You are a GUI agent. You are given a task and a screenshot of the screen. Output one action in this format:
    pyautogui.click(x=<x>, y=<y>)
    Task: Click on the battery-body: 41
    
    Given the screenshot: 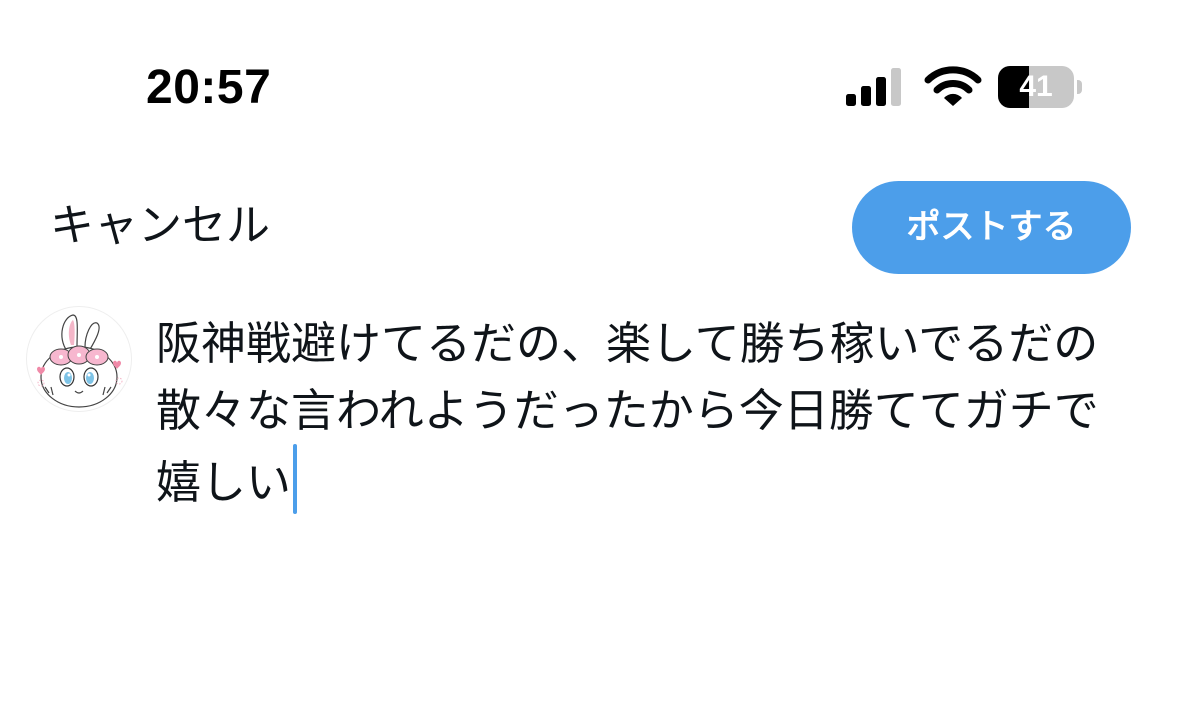 What is the action you would take?
    pyautogui.click(x=1036, y=87)
    